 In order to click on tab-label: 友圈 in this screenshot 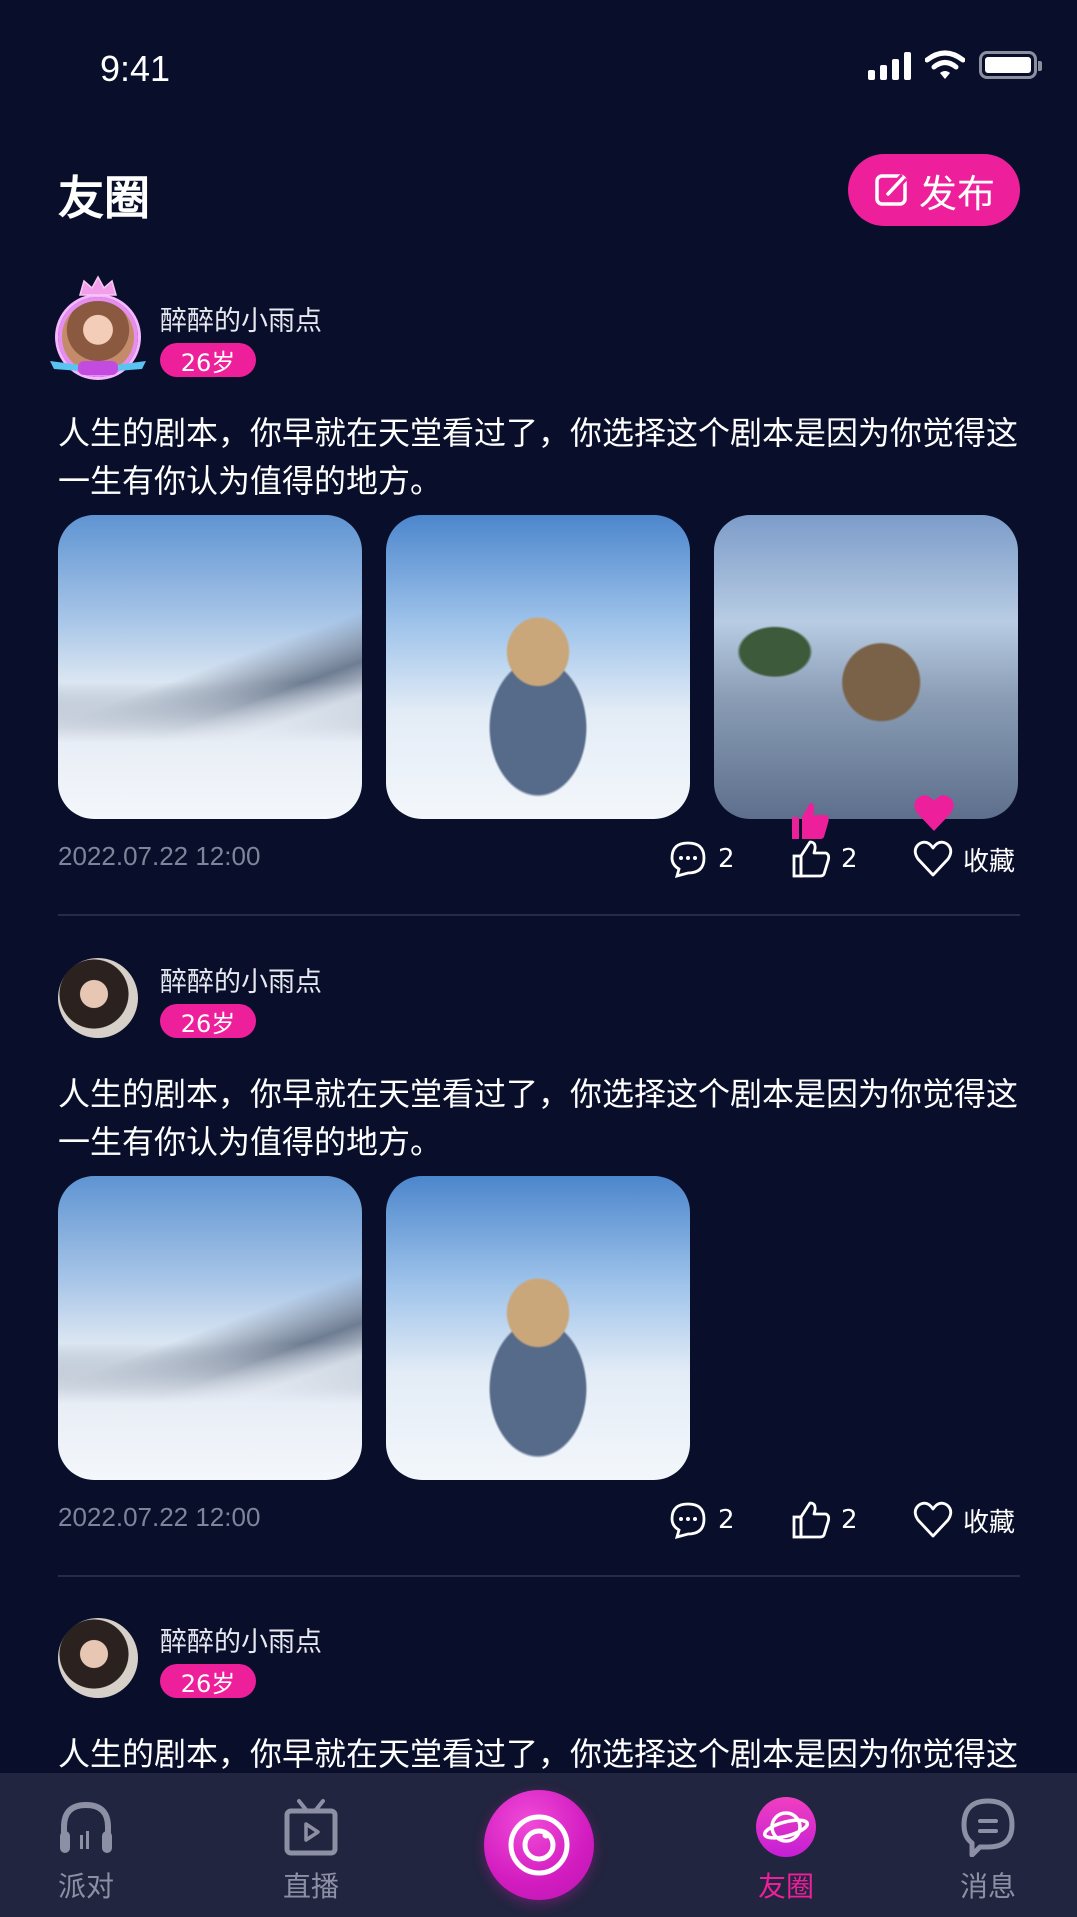, I will do `click(785, 1886)`.